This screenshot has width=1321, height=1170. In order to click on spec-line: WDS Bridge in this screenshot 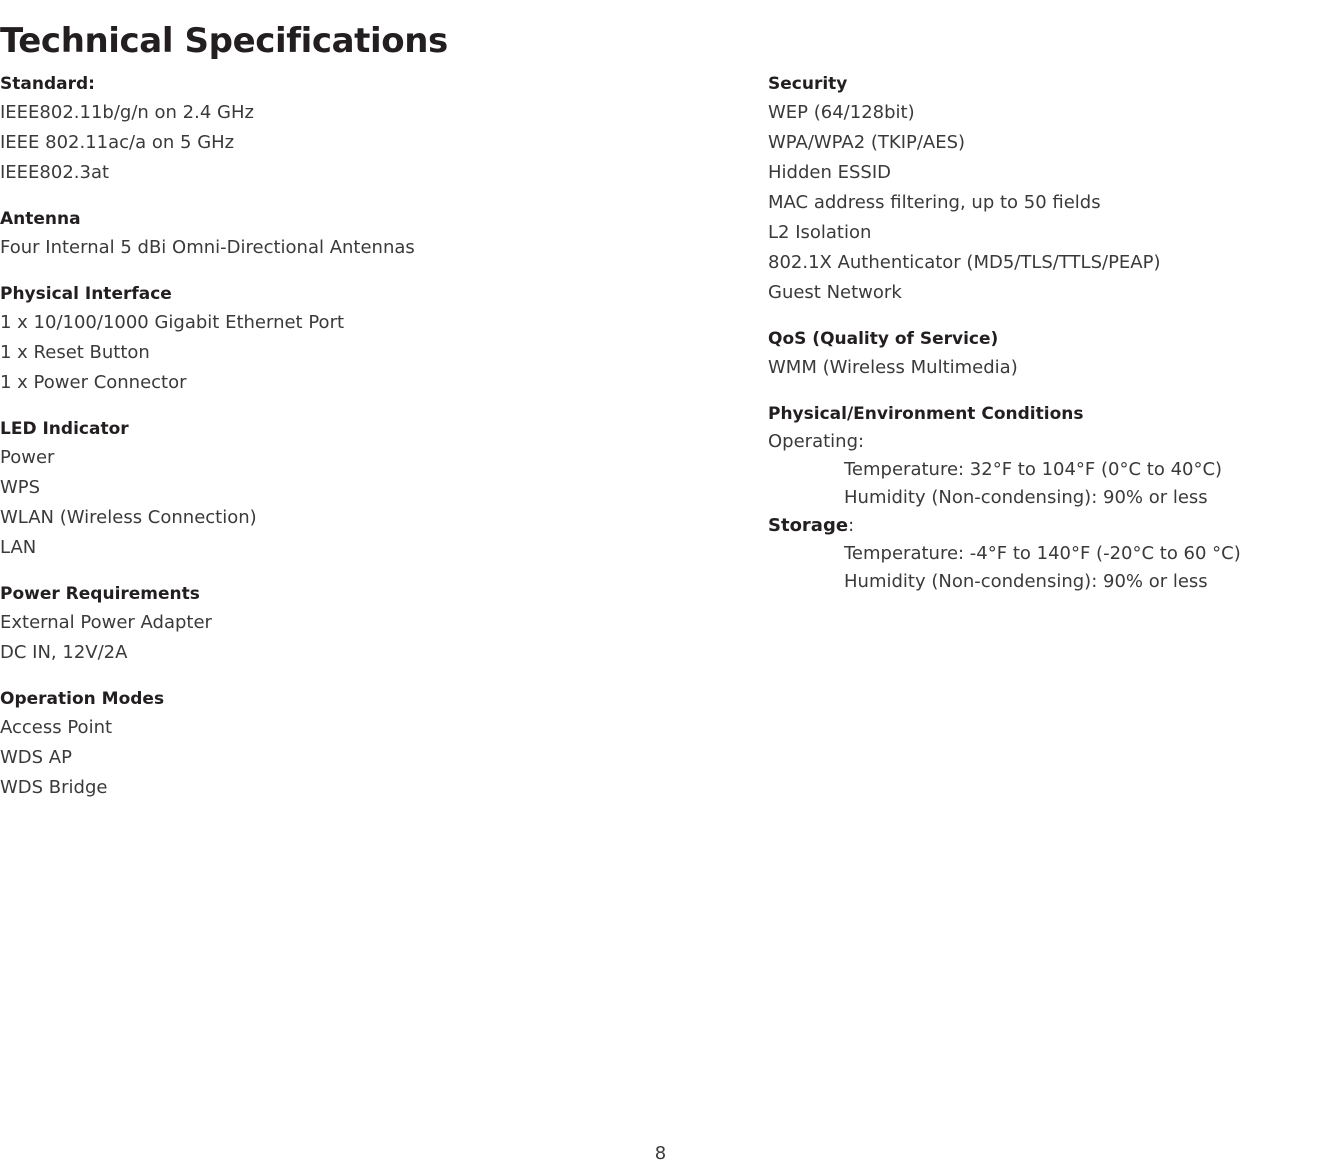, I will do `click(54, 787)`.